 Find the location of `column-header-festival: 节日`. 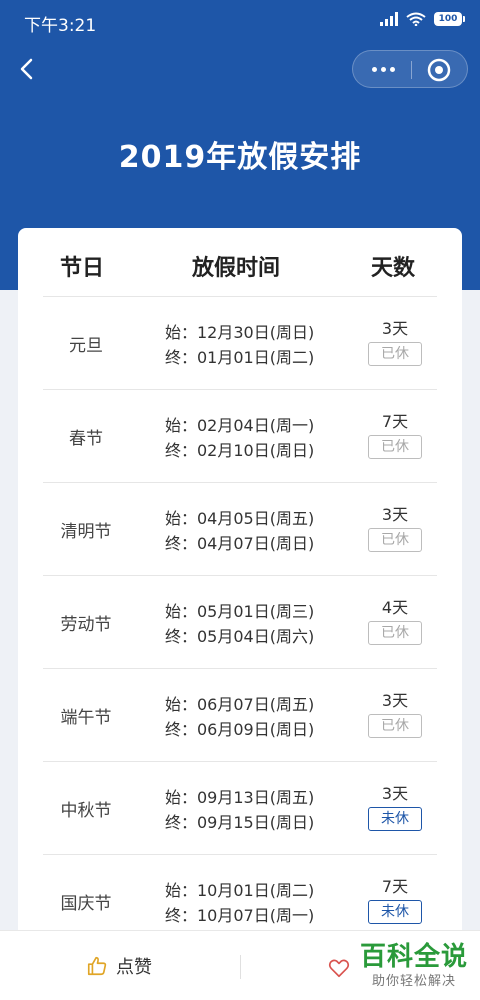

column-header-festival: 节日 is located at coordinates (82, 268).